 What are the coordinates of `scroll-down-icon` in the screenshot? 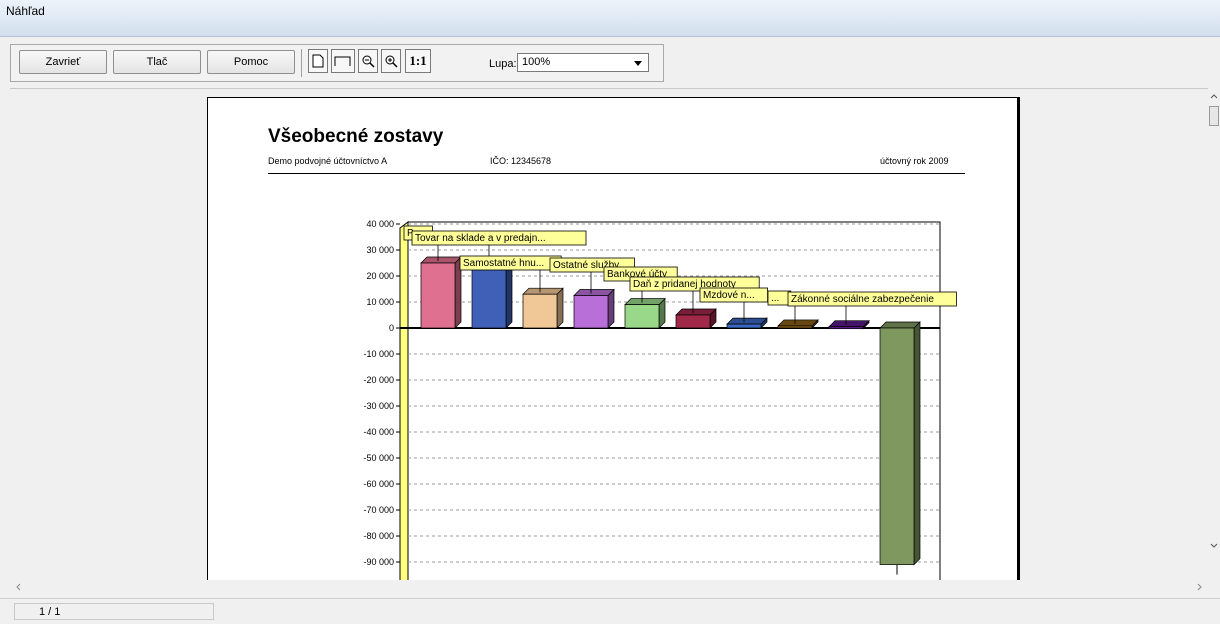 It's located at (1214, 546).